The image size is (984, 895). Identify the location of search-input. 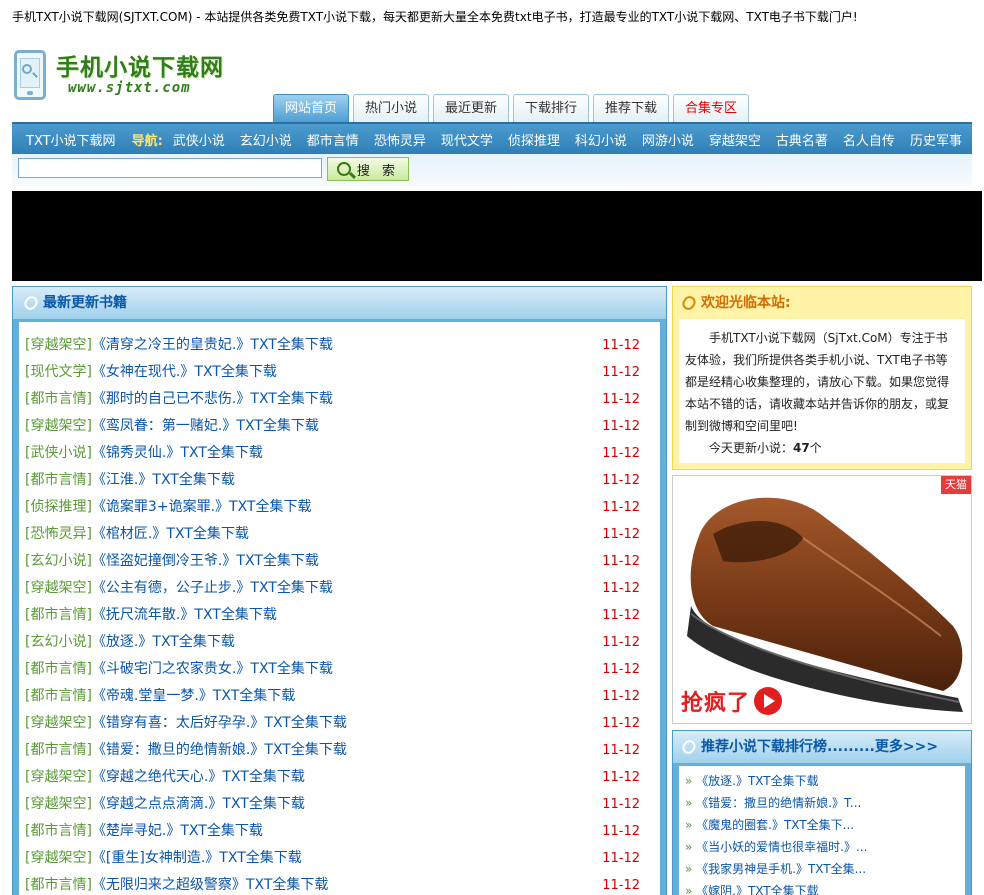
(170, 168).